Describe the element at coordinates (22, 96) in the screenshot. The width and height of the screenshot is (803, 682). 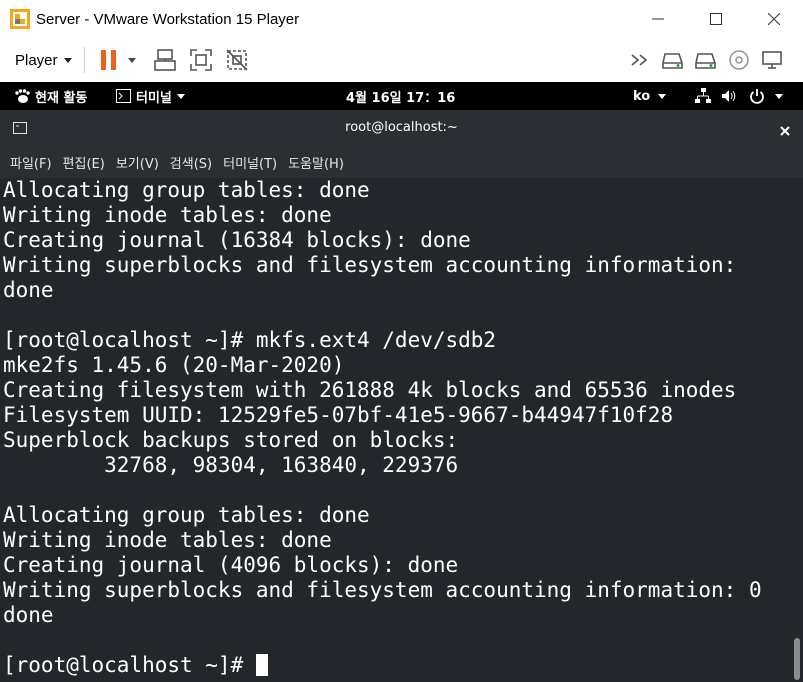
I see `gnome-foot-icon` at that location.